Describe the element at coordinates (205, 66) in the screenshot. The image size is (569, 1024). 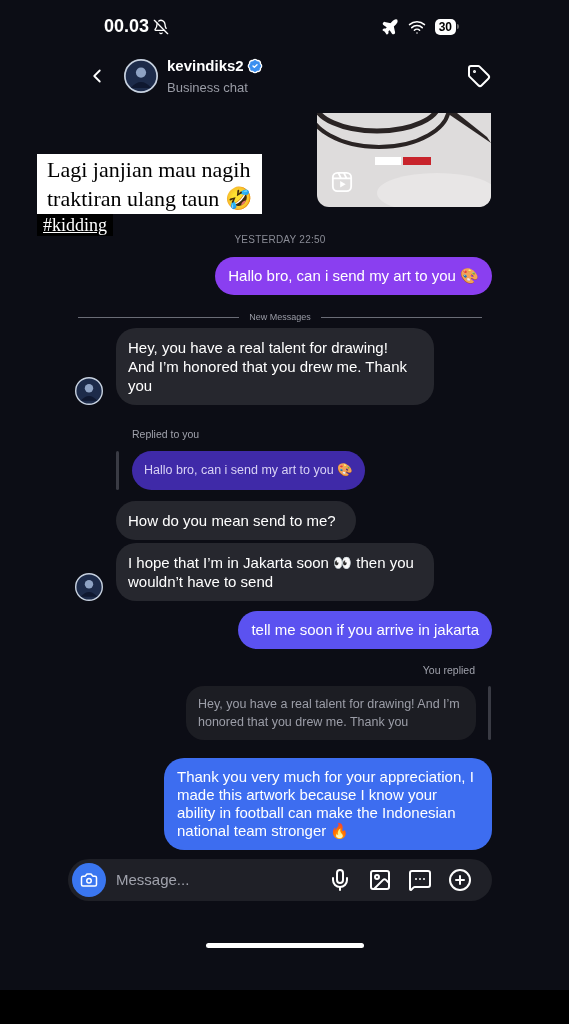
I see `username: kevindiks2` at that location.